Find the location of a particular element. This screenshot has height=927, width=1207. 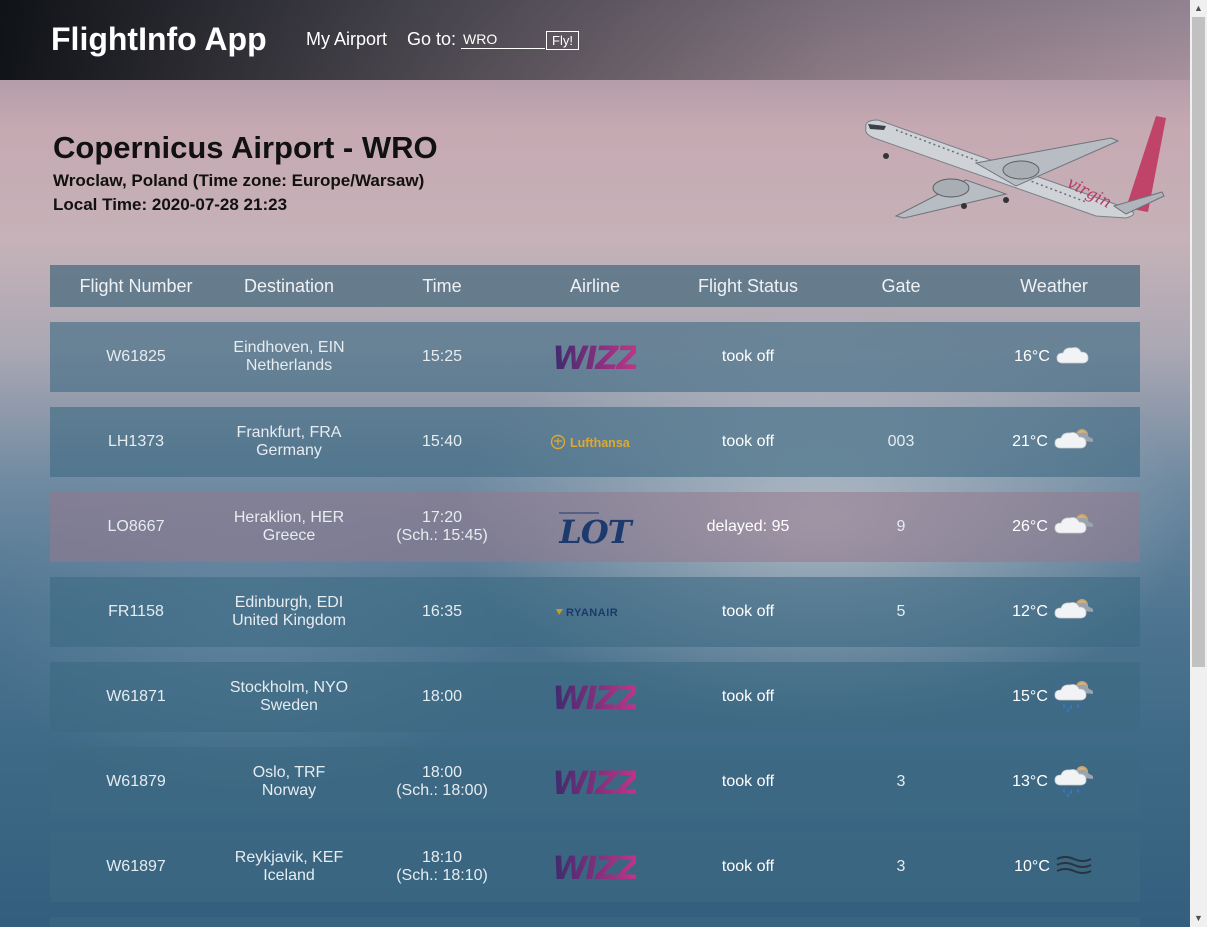

airline-cell: WIZZ is located at coordinates (595, 867).